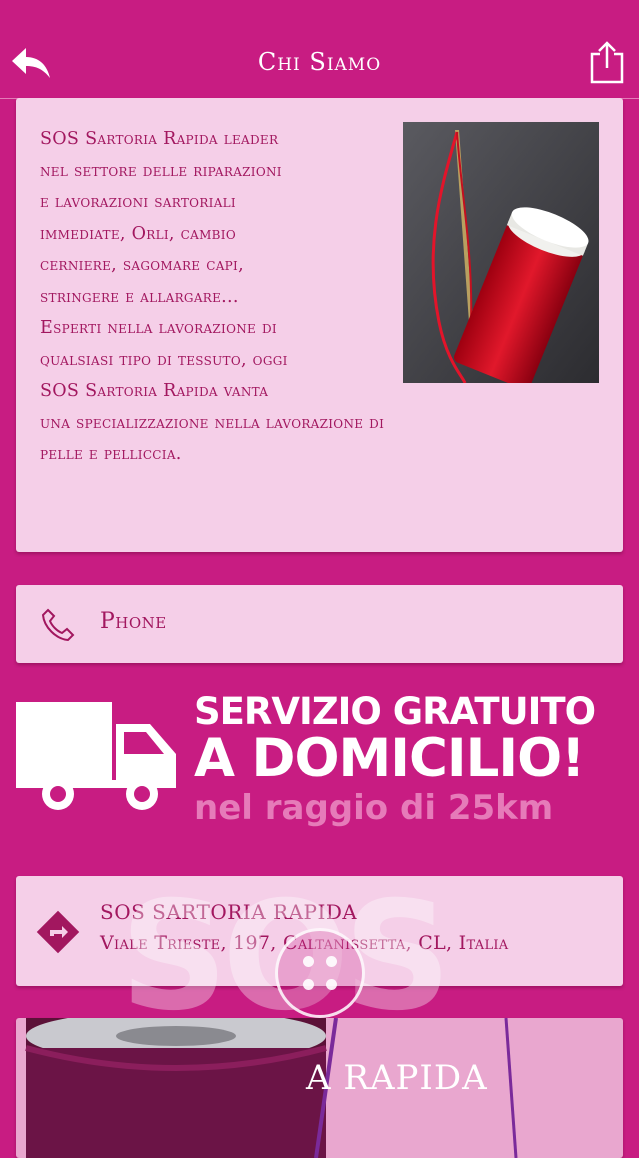  I want to click on phone-row: Phone, so click(319, 624).